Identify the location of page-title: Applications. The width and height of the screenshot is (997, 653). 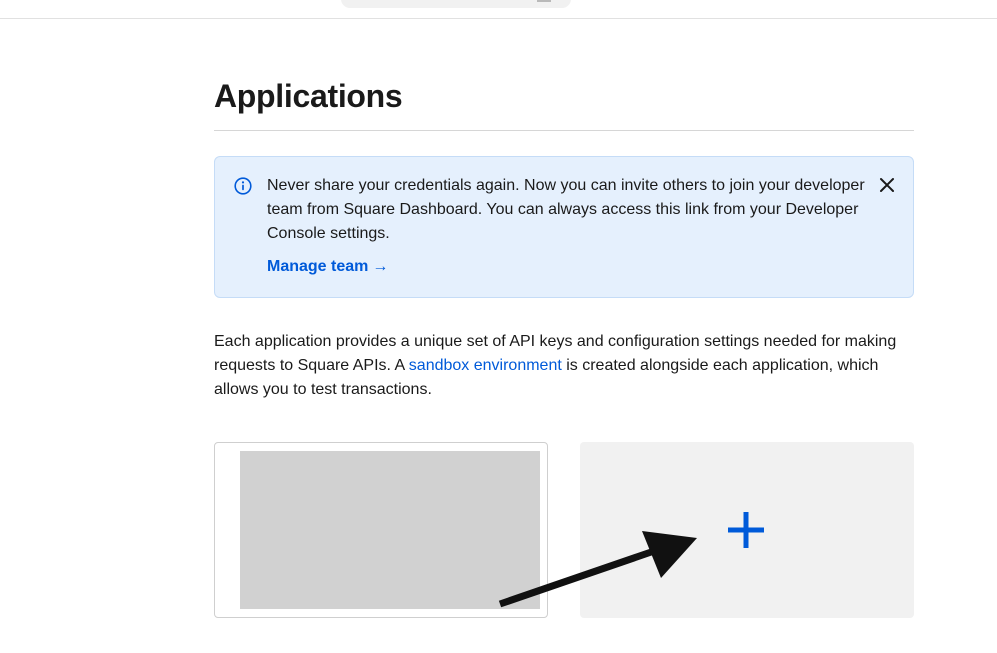
(308, 96).